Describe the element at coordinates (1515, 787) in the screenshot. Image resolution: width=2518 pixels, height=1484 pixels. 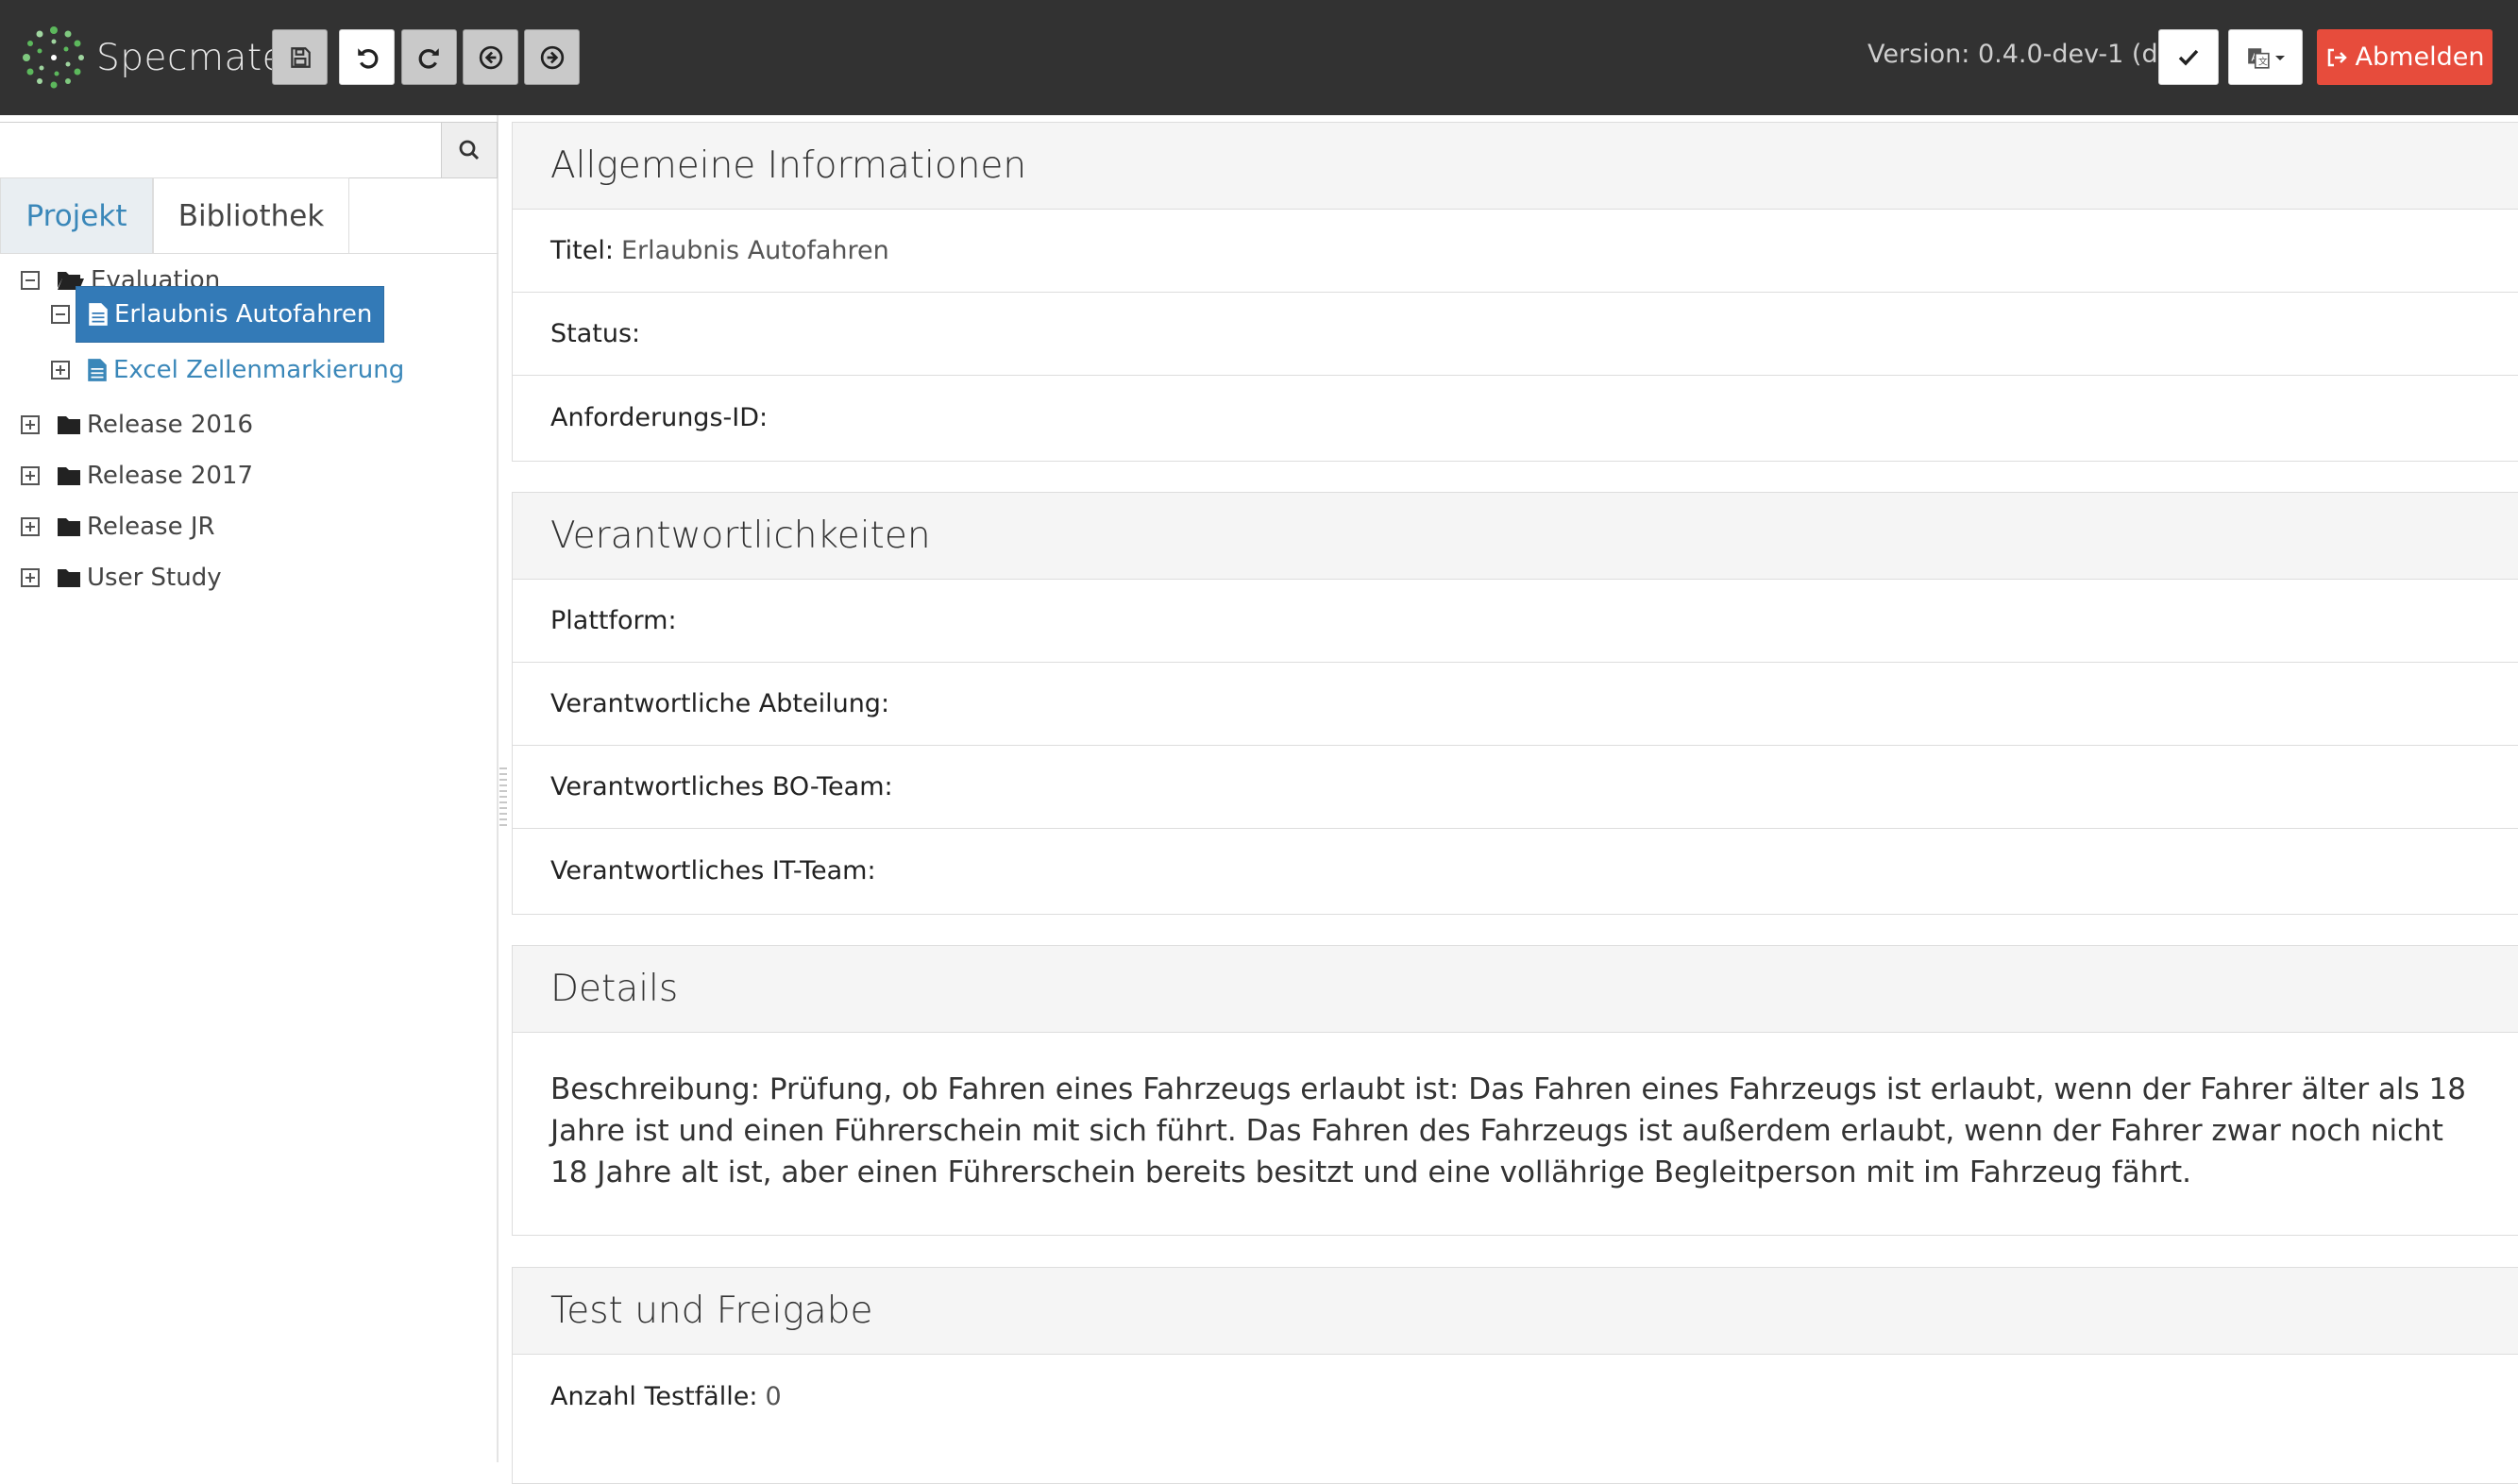
I see `field-bo-team: Verantwortliches BO-Team:` at that location.